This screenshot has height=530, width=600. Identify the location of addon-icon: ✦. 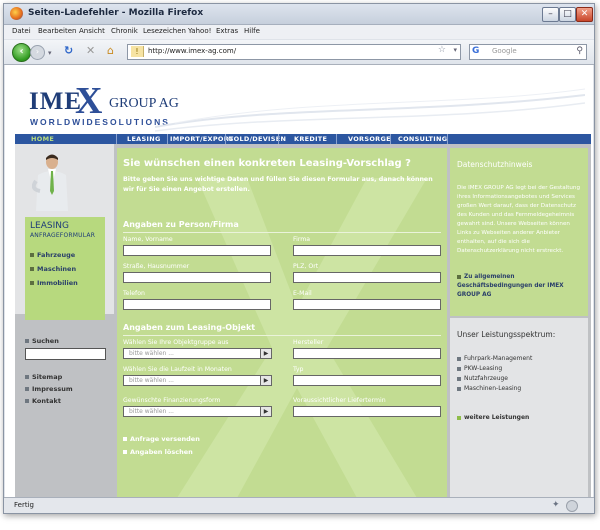
(556, 505).